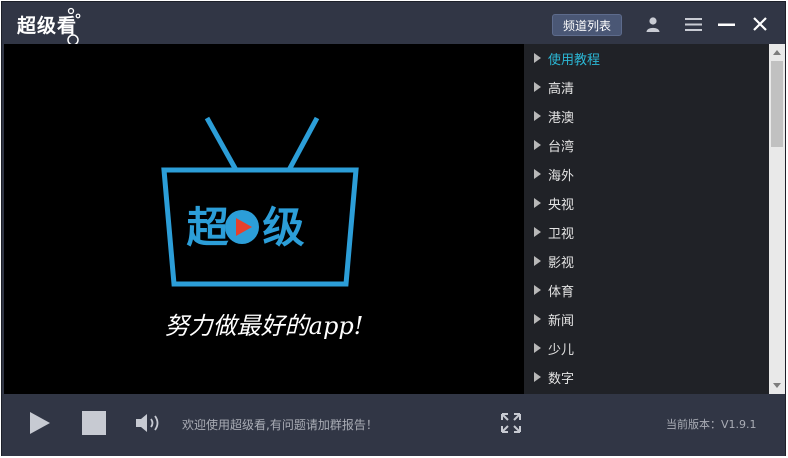 Image resolution: width=788 pixels, height=458 pixels. Describe the element at coordinates (646, 319) in the screenshot. I see `channel-item-news: 新闻` at that location.